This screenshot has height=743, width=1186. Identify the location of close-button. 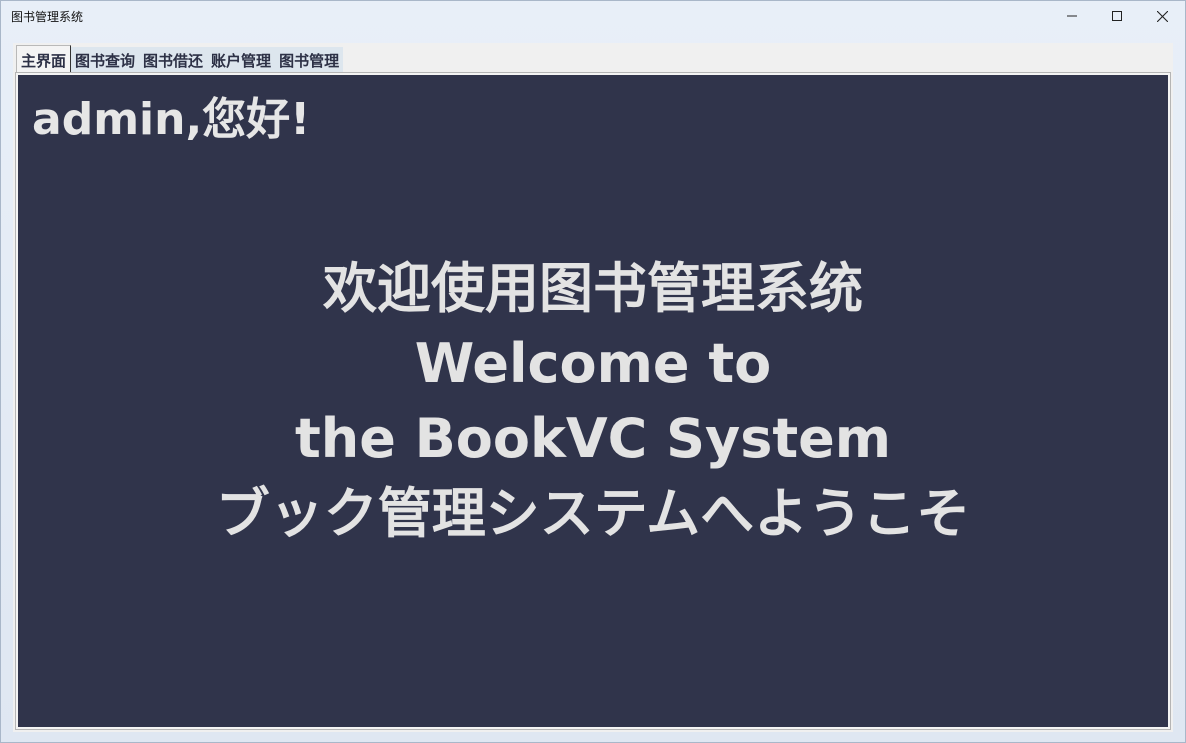
(1162, 16).